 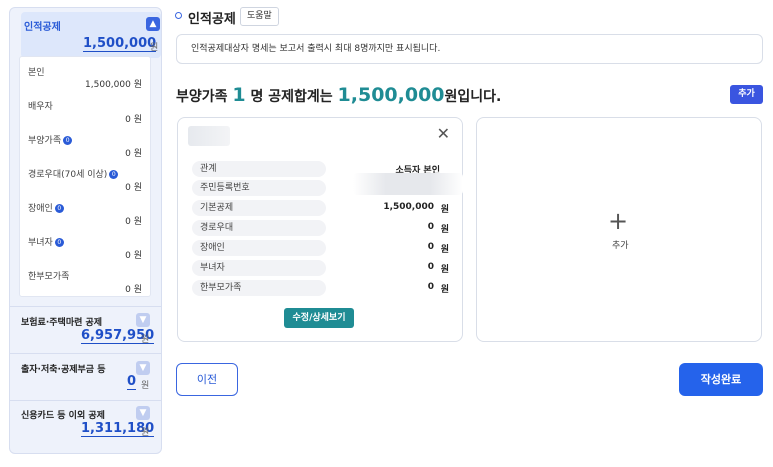 I want to click on page-title: 인적공제, so click(x=212, y=19).